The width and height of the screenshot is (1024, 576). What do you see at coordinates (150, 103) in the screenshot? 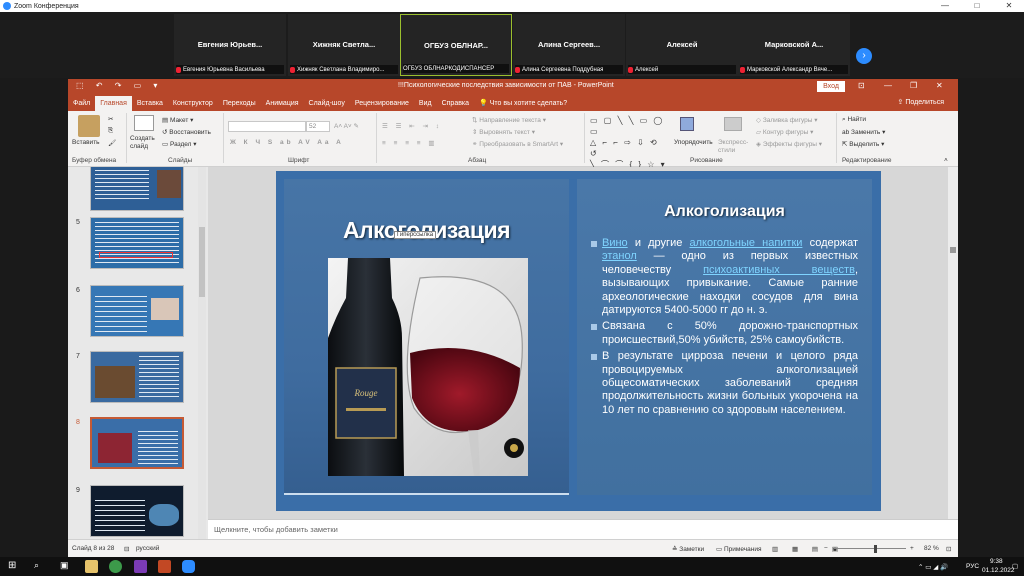
I see `tab-insert: Вставка` at bounding box center [150, 103].